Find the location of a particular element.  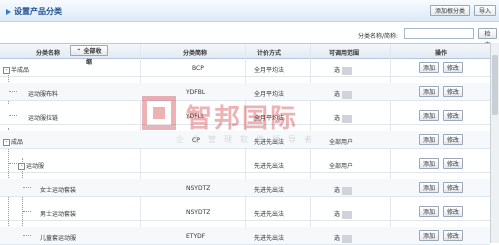

scrollbar-thumb is located at coordinates (495, 85).